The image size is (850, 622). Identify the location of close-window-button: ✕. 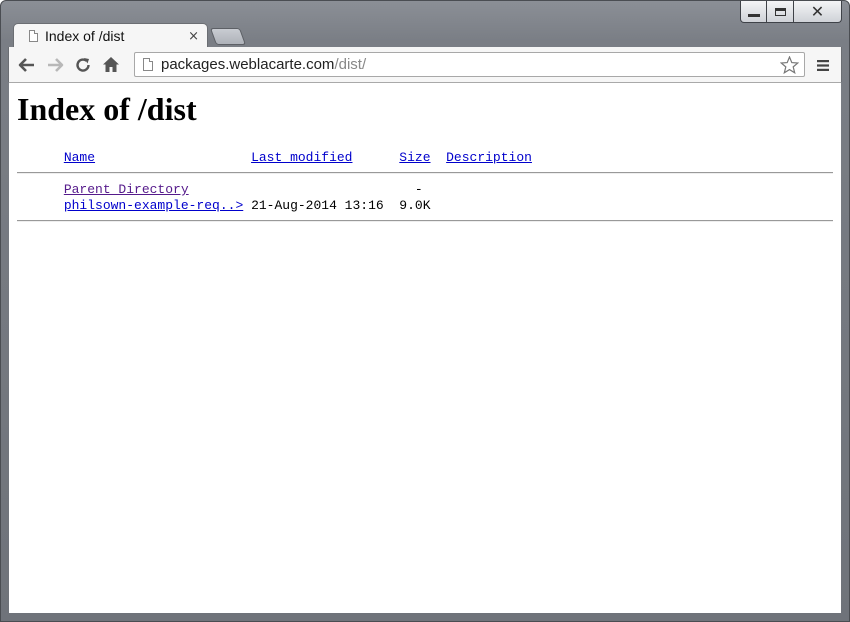
(818, 12).